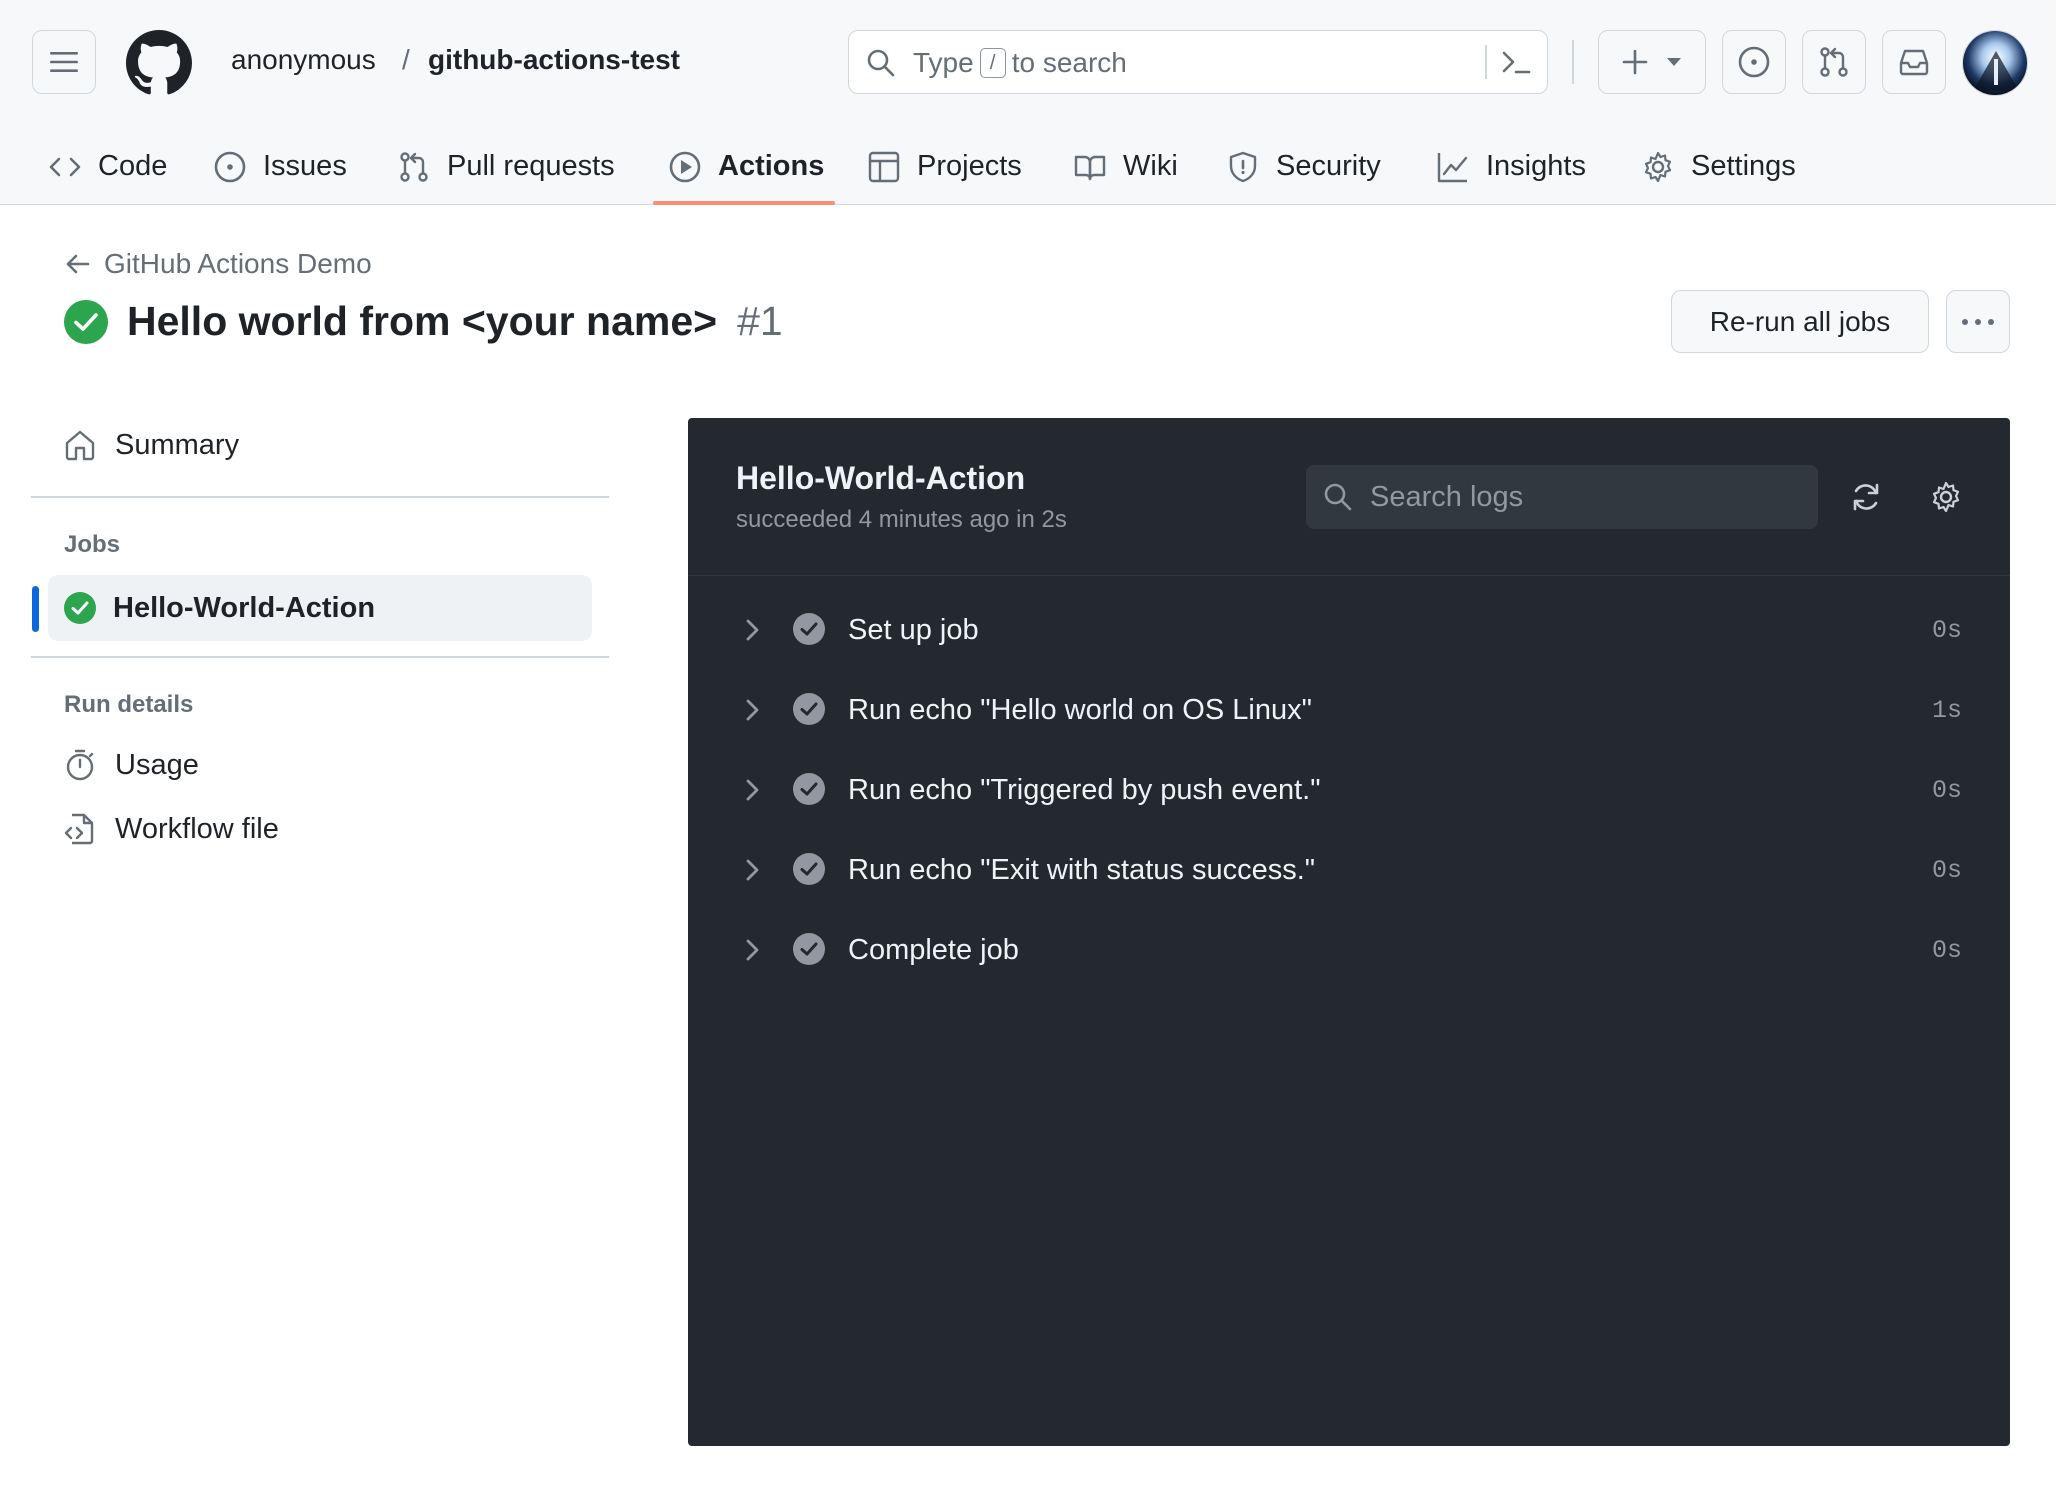  I want to click on header-divider, so click(1573, 62).